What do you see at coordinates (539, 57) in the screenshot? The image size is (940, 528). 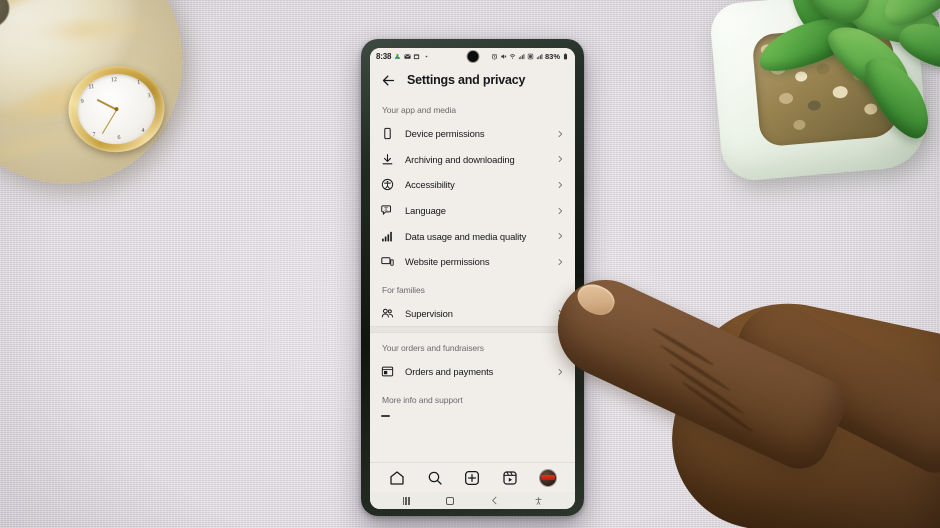 I see `signal2-icon` at bounding box center [539, 57].